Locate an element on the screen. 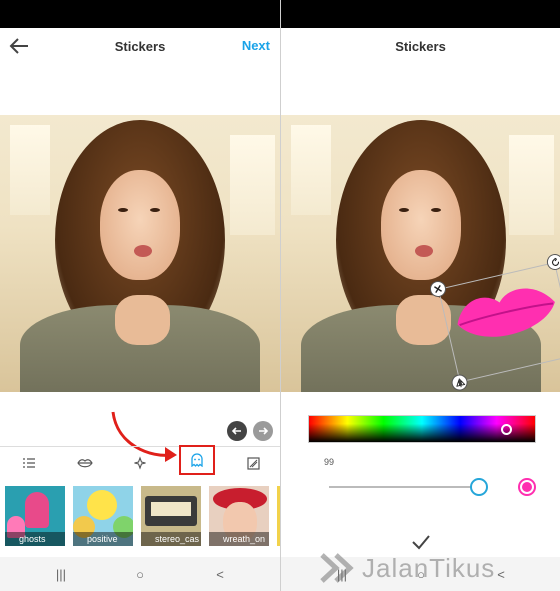 This screenshot has height=591, width=560. cassette-art is located at coordinates (171, 509).